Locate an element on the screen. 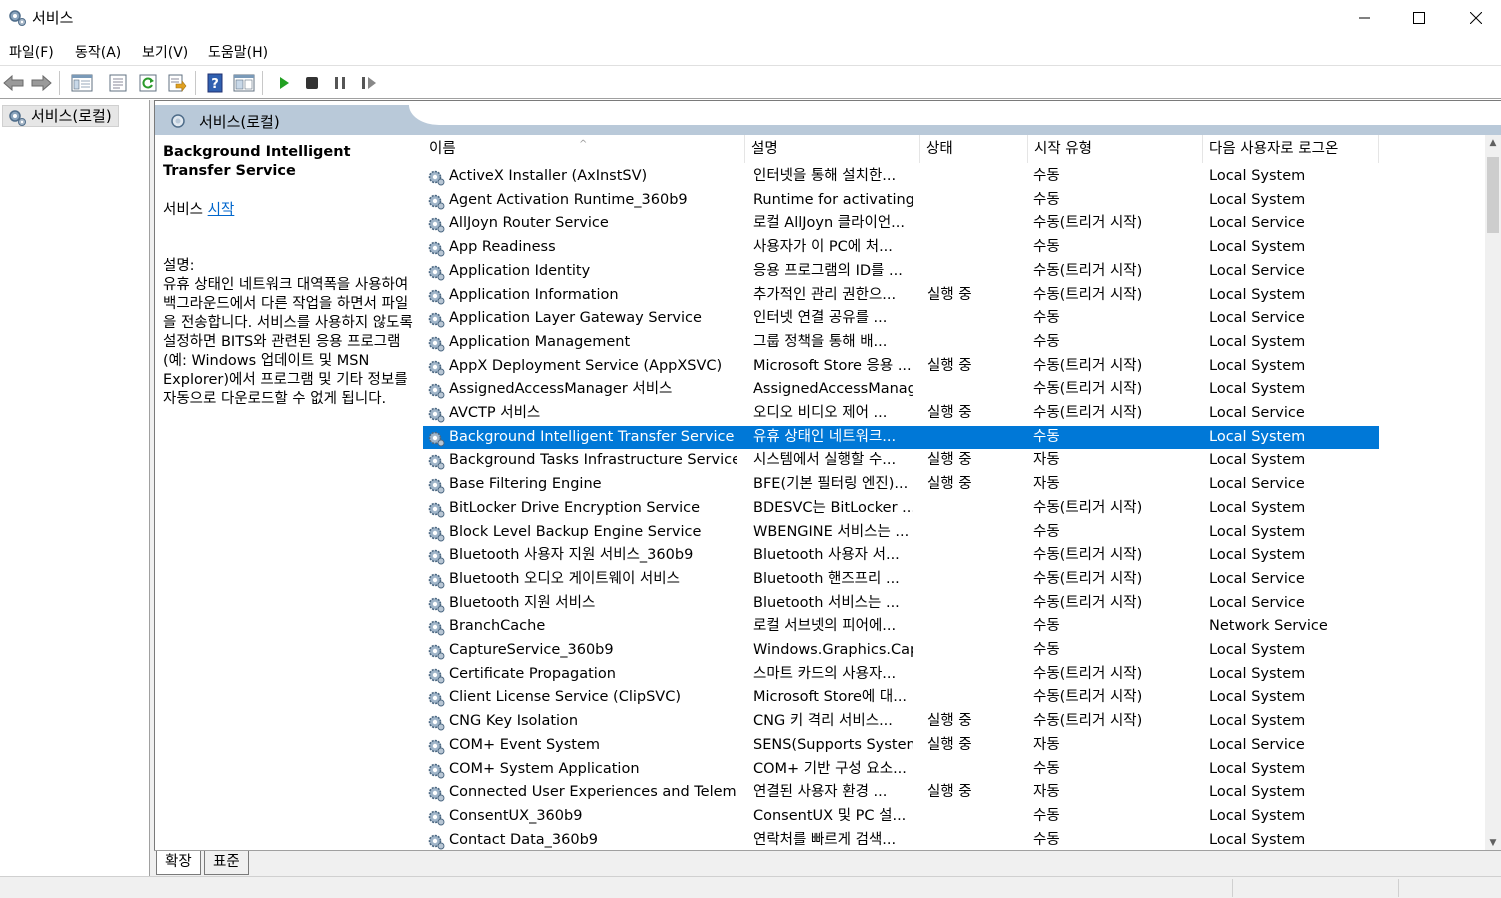 The height and width of the screenshot is (898, 1501). scroll-down-icon: ▼ is located at coordinates (1493, 843).